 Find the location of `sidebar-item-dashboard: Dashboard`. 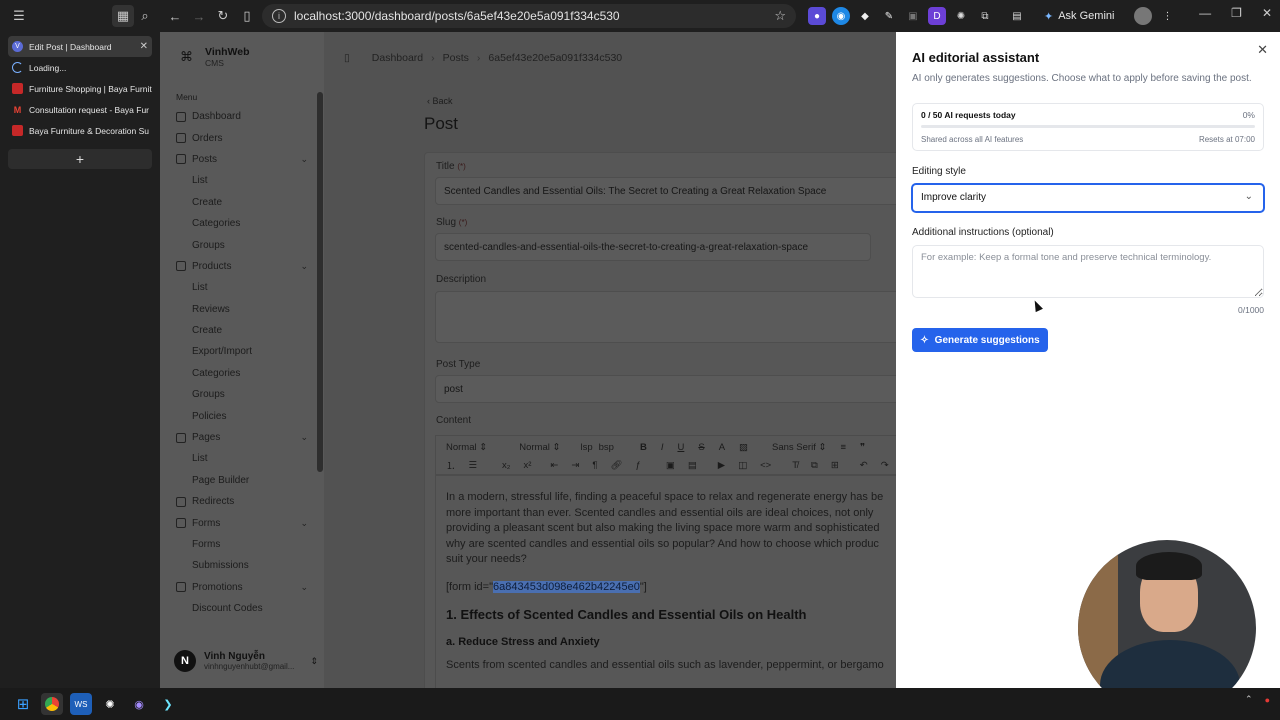

sidebar-item-dashboard: Dashboard is located at coordinates (242, 116).